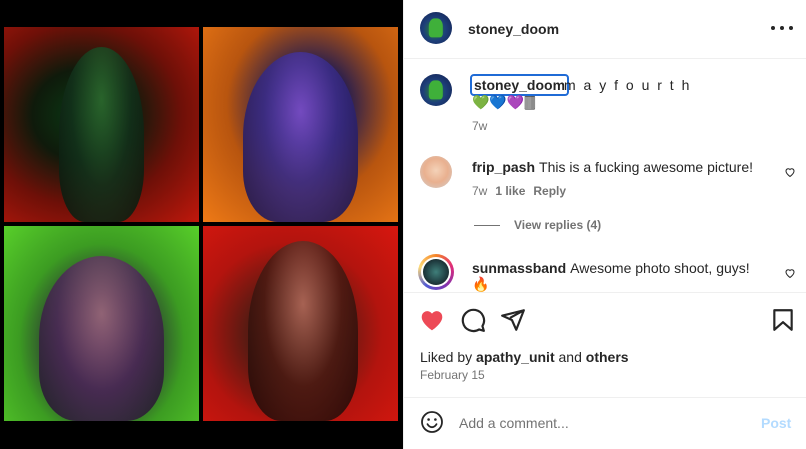  What do you see at coordinates (480, 126) in the screenshot?
I see `caption-age: 7w` at bounding box center [480, 126].